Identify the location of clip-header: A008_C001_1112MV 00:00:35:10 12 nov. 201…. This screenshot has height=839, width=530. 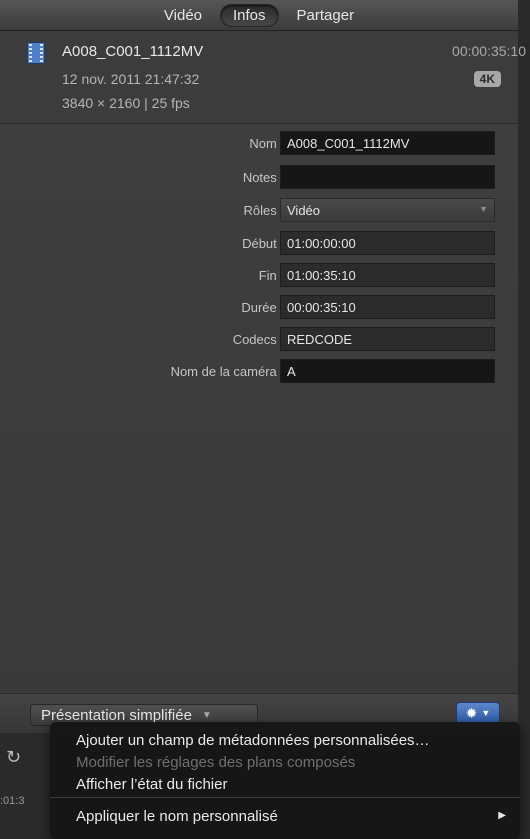
(263, 77).